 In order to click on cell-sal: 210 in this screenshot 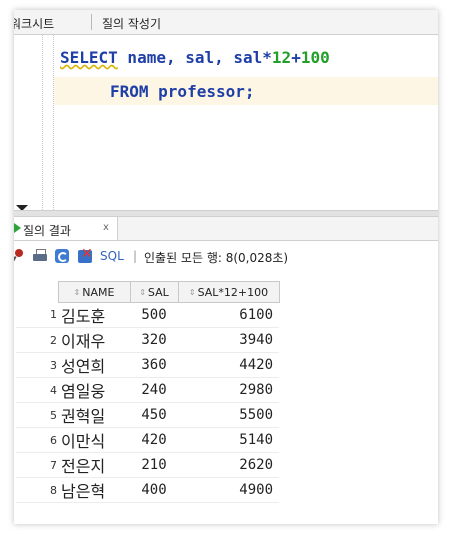, I will do `click(154, 465)`.